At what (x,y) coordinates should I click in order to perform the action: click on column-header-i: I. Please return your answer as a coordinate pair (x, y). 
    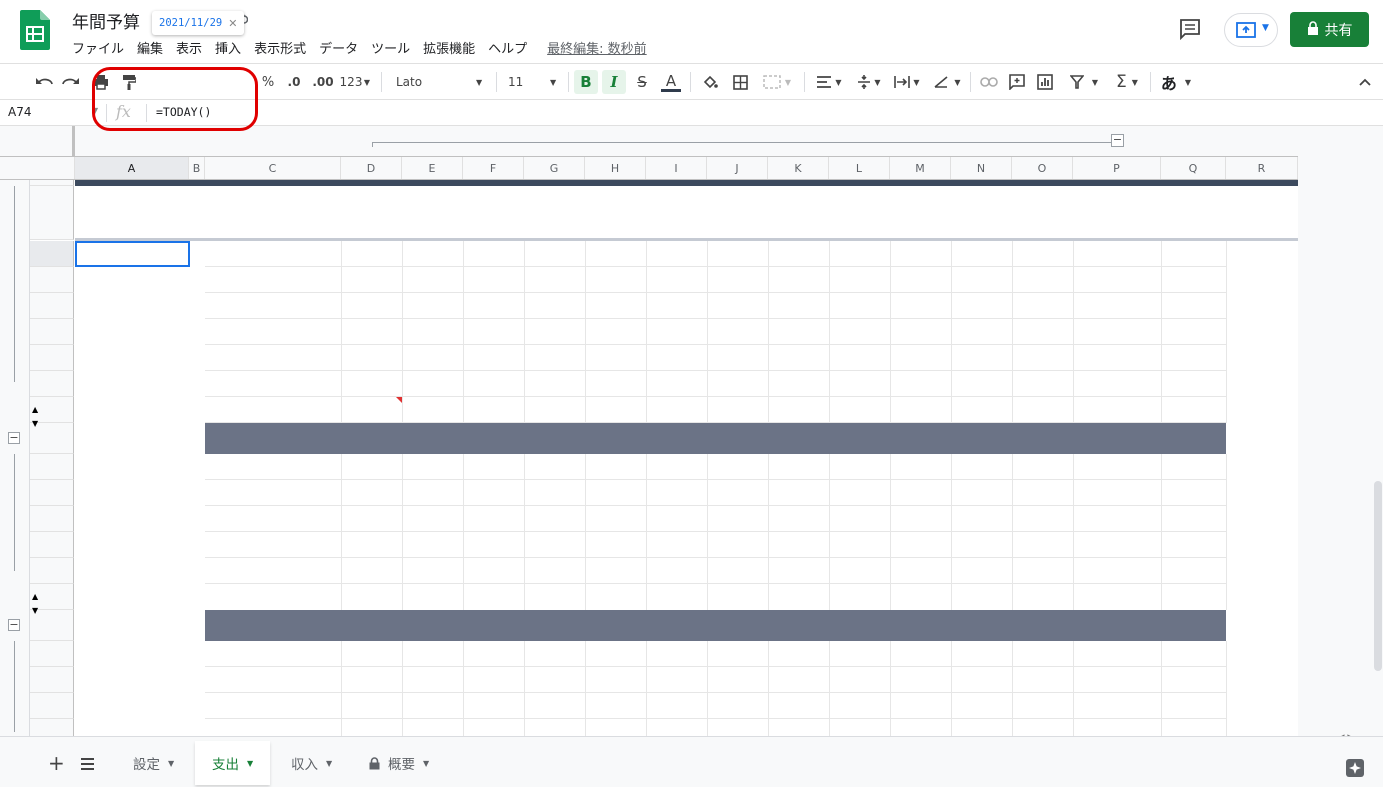
    Looking at the image, I should click on (676, 168).